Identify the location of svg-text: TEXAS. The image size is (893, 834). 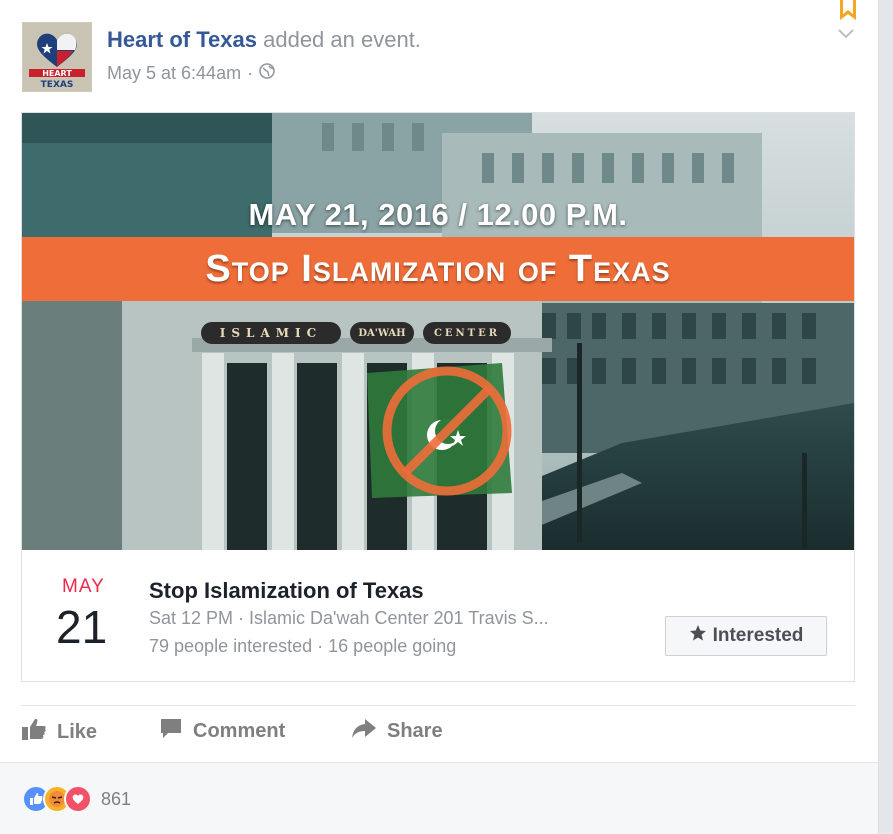
(57, 85).